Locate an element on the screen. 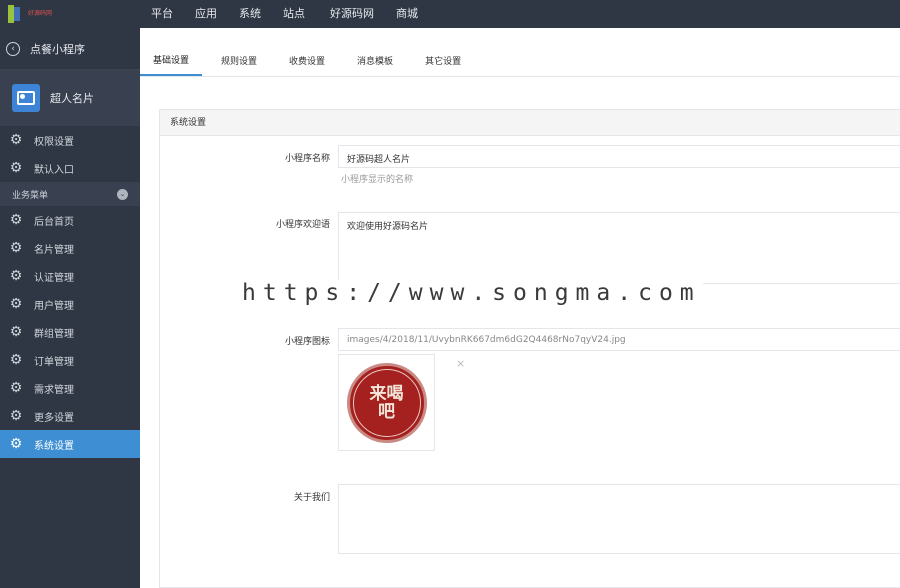 This screenshot has width=900, height=588. seal-text: 来喝吧 is located at coordinates (386, 402).